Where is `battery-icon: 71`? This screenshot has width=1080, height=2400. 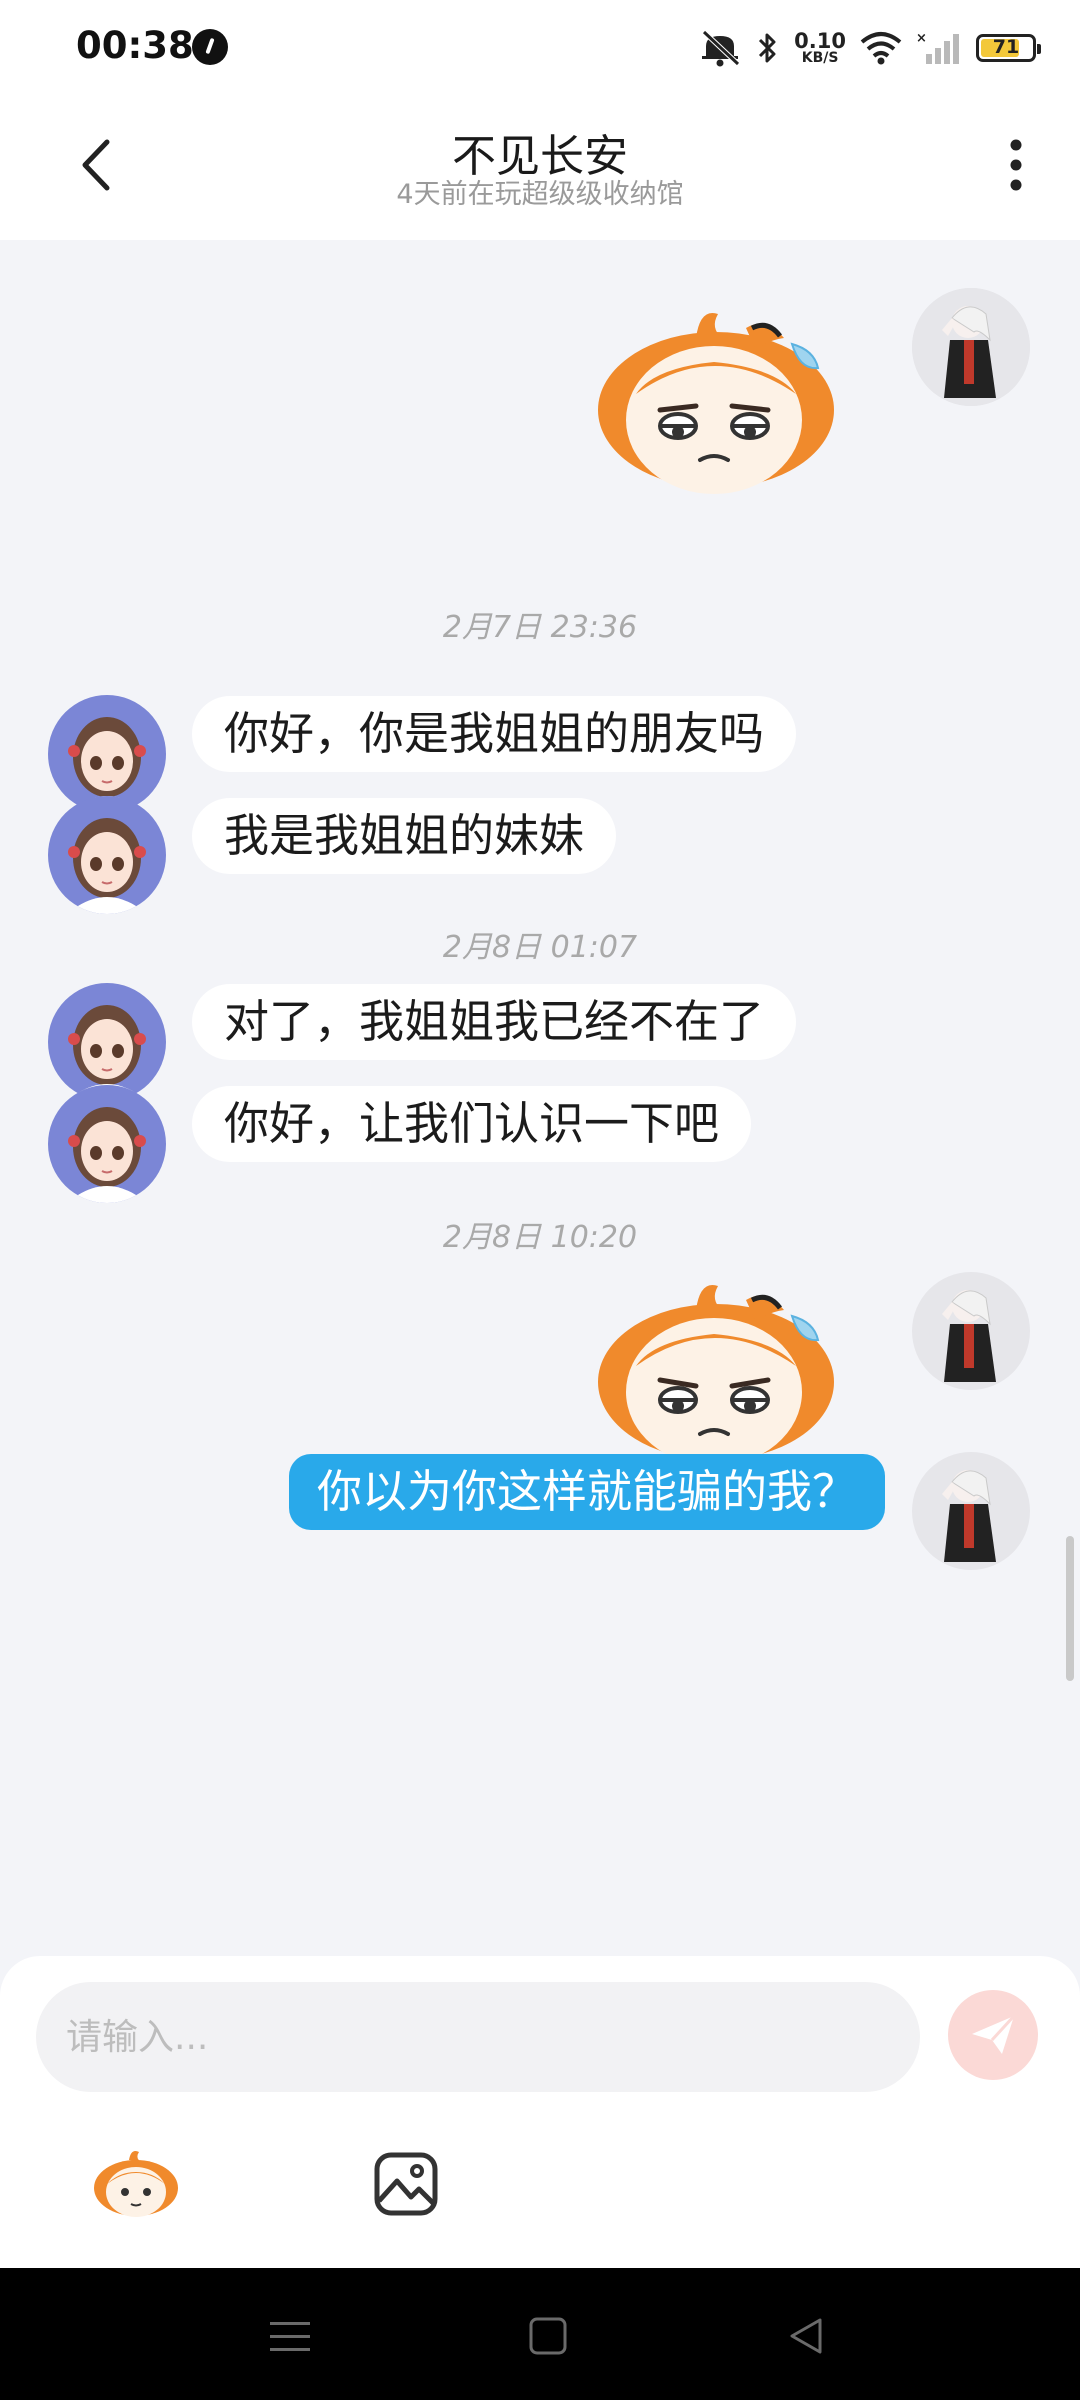 battery-icon: 71 is located at coordinates (1008, 48).